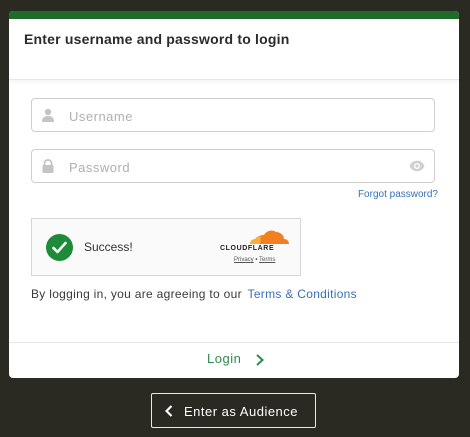  What do you see at coordinates (247, 248) in the screenshot?
I see `captcha-brand: CLOUDFLARE` at bounding box center [247, 248].